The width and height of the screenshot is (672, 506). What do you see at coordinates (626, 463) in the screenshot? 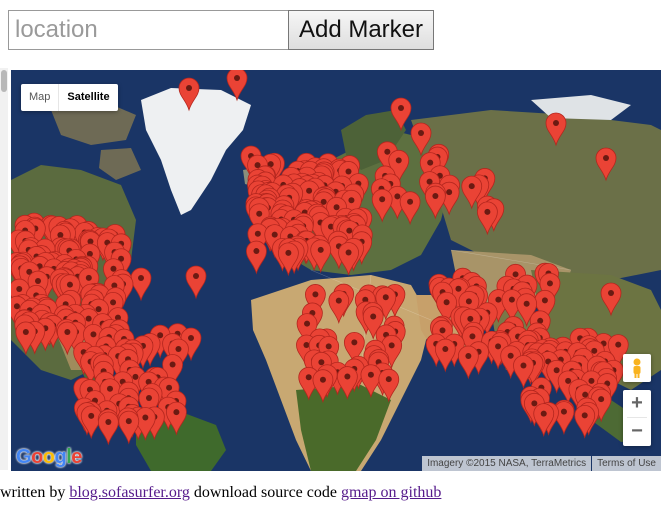
I see `terms-of-use-link: Terms of Use` at bounding box center [626, 463].